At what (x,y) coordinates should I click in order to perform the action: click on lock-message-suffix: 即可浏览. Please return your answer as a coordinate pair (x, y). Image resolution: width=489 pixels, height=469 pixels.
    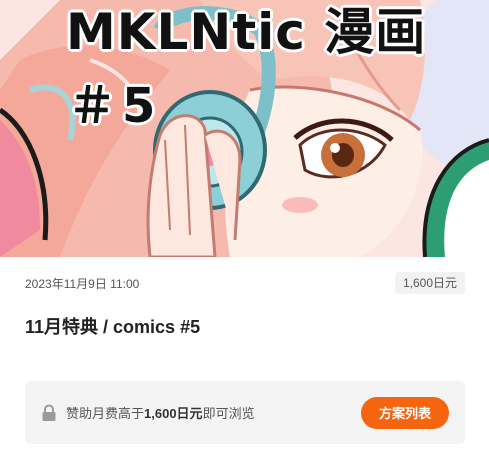
    Looking at the image, I should click on (228, 413).